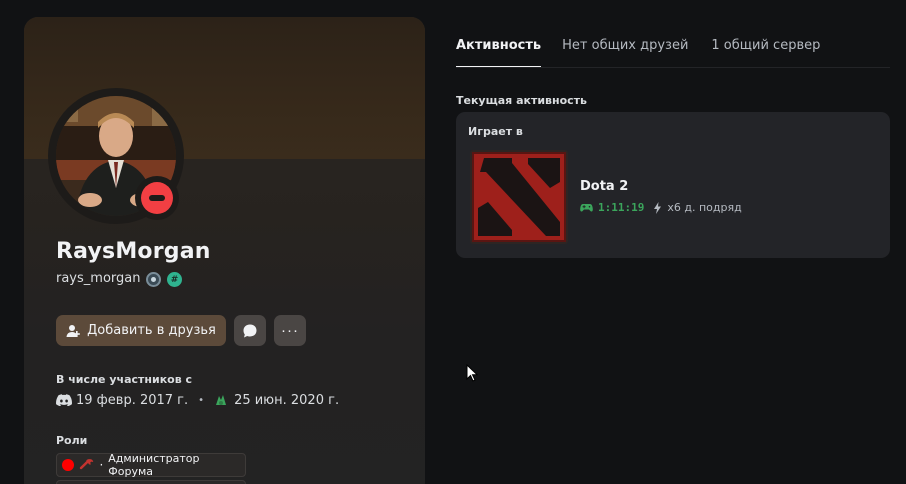 The image size is (906, 484). Describe the element at coordinates (472, 373) in the screenshot. I see `mouse-cursor-icon` at that location.